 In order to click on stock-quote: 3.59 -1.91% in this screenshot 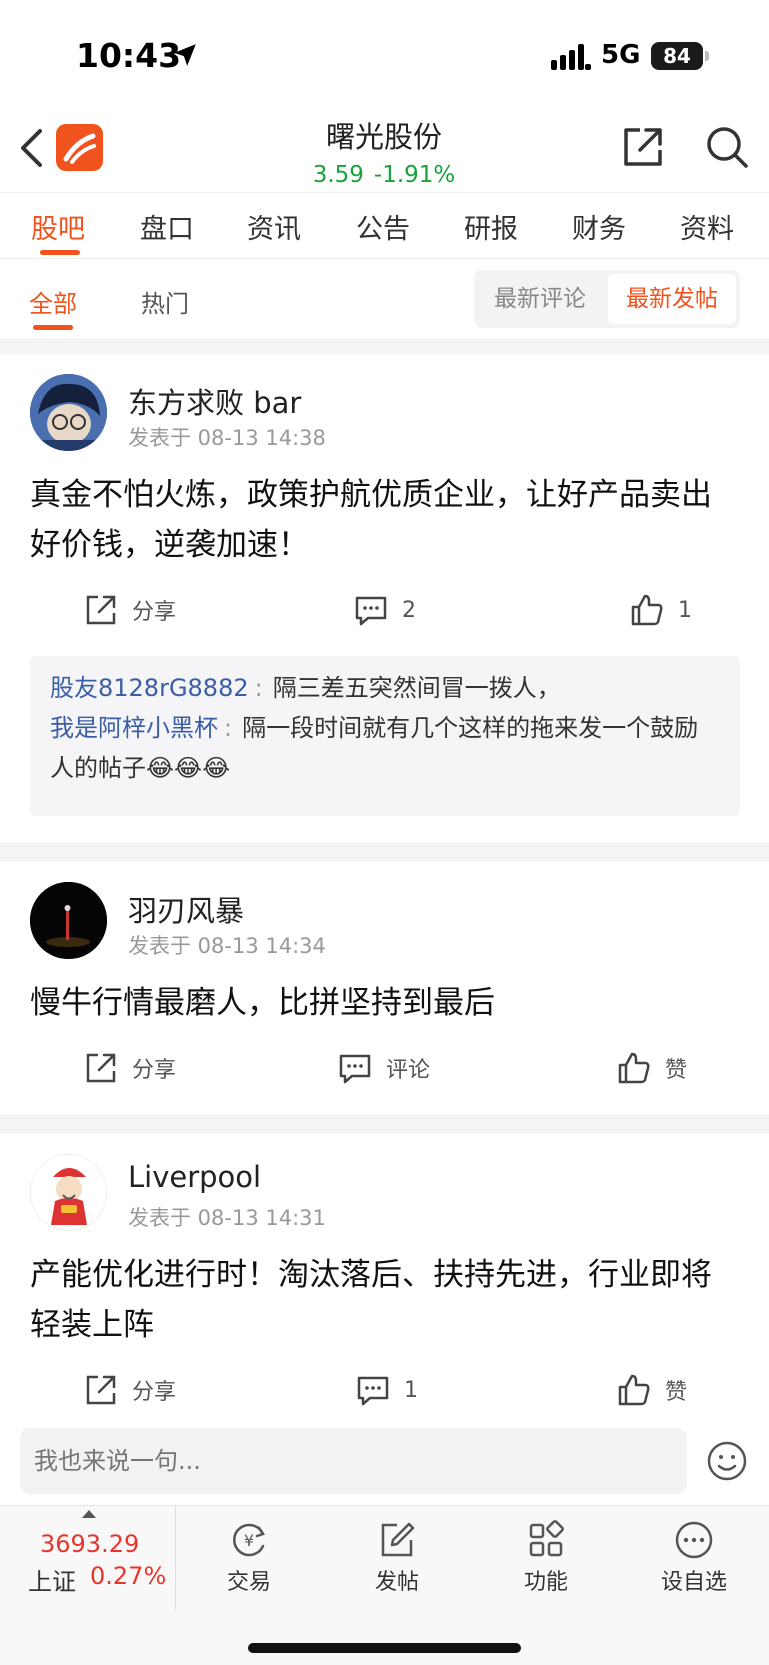, I will do `click(384, 175)`.